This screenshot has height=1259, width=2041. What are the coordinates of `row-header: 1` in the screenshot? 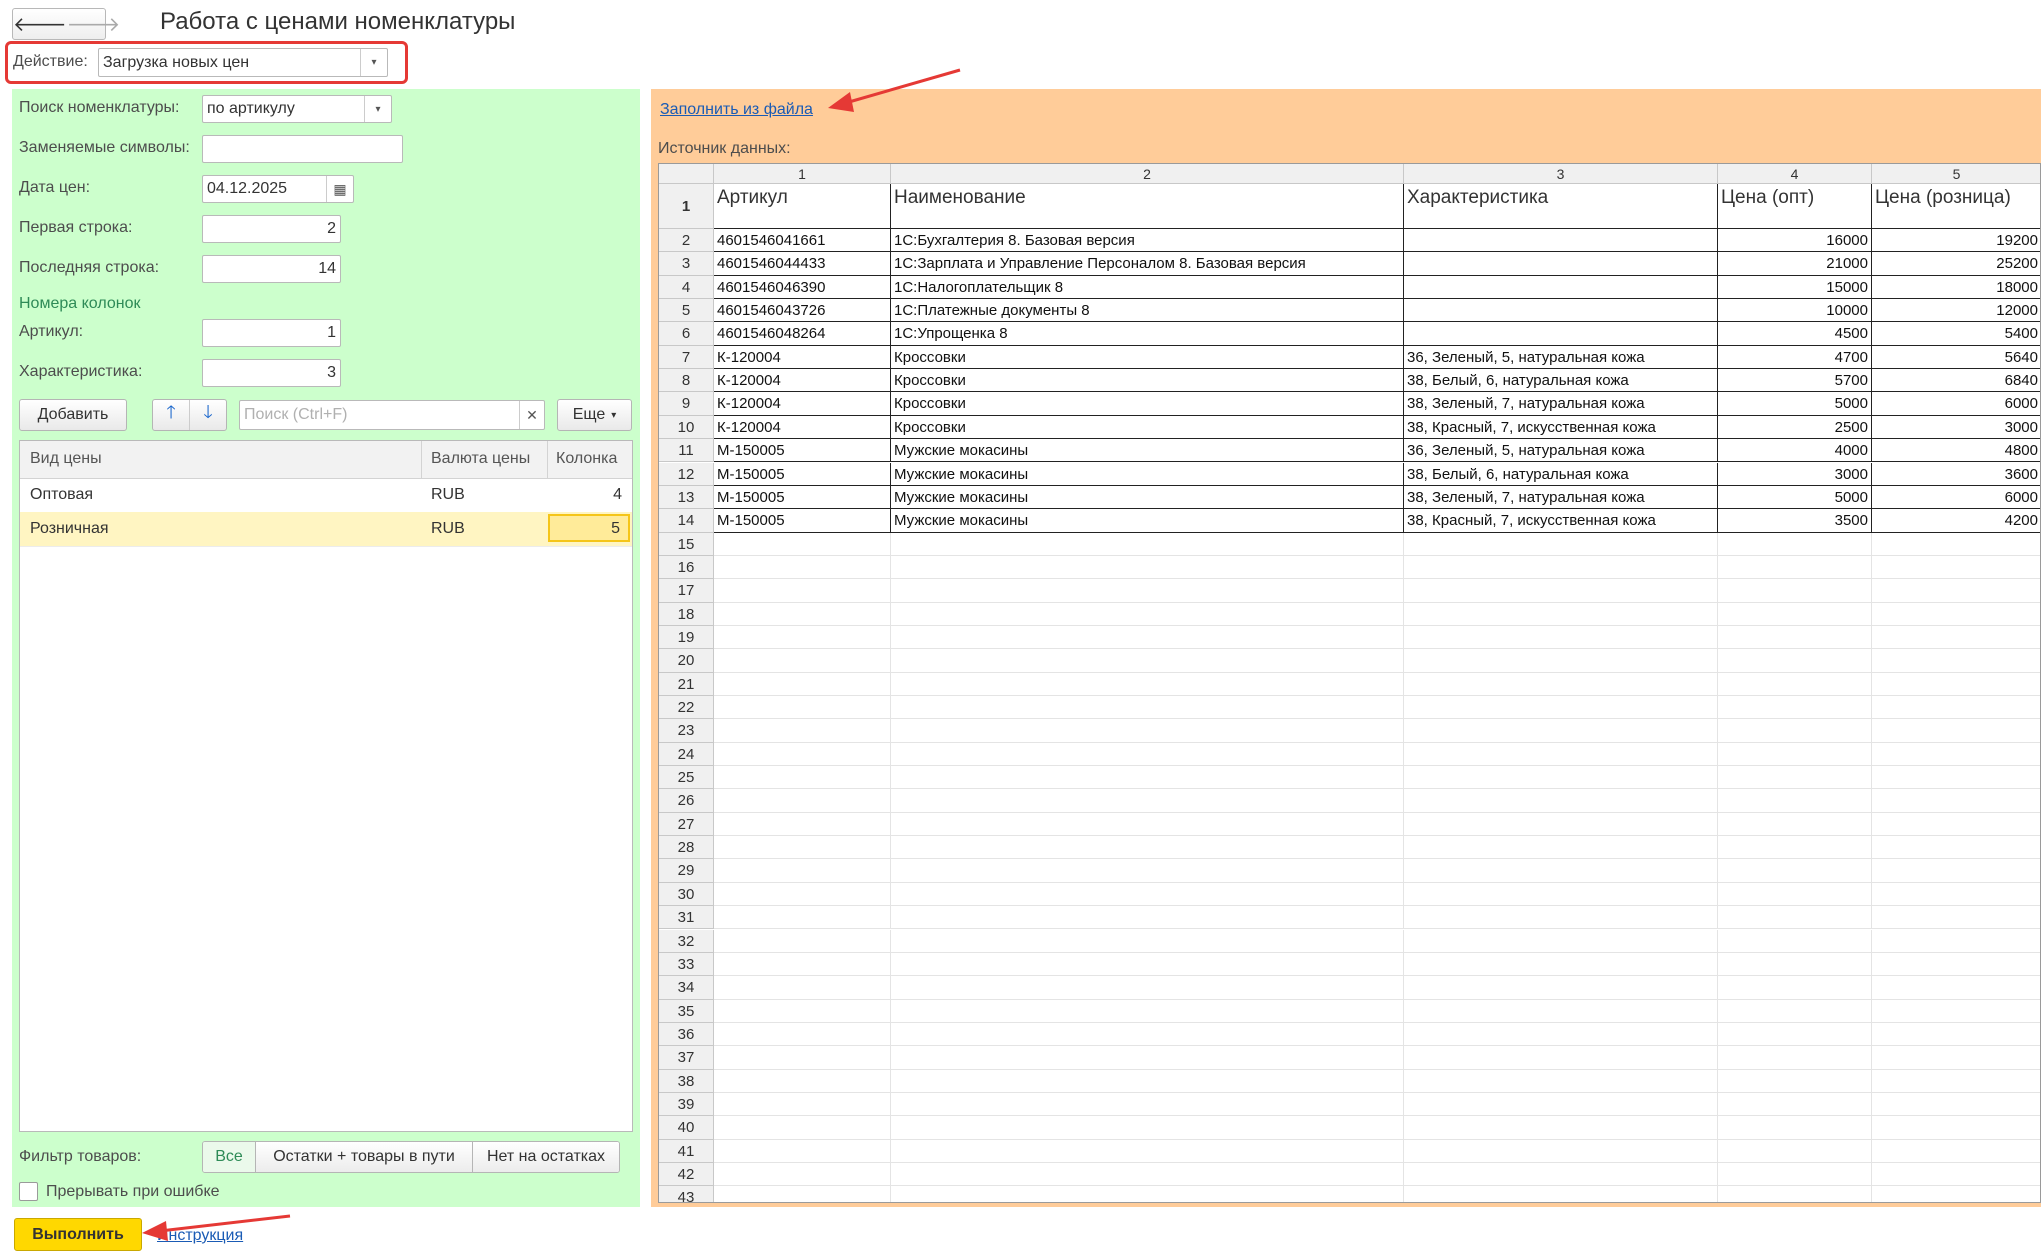 It's located at (686, 206).